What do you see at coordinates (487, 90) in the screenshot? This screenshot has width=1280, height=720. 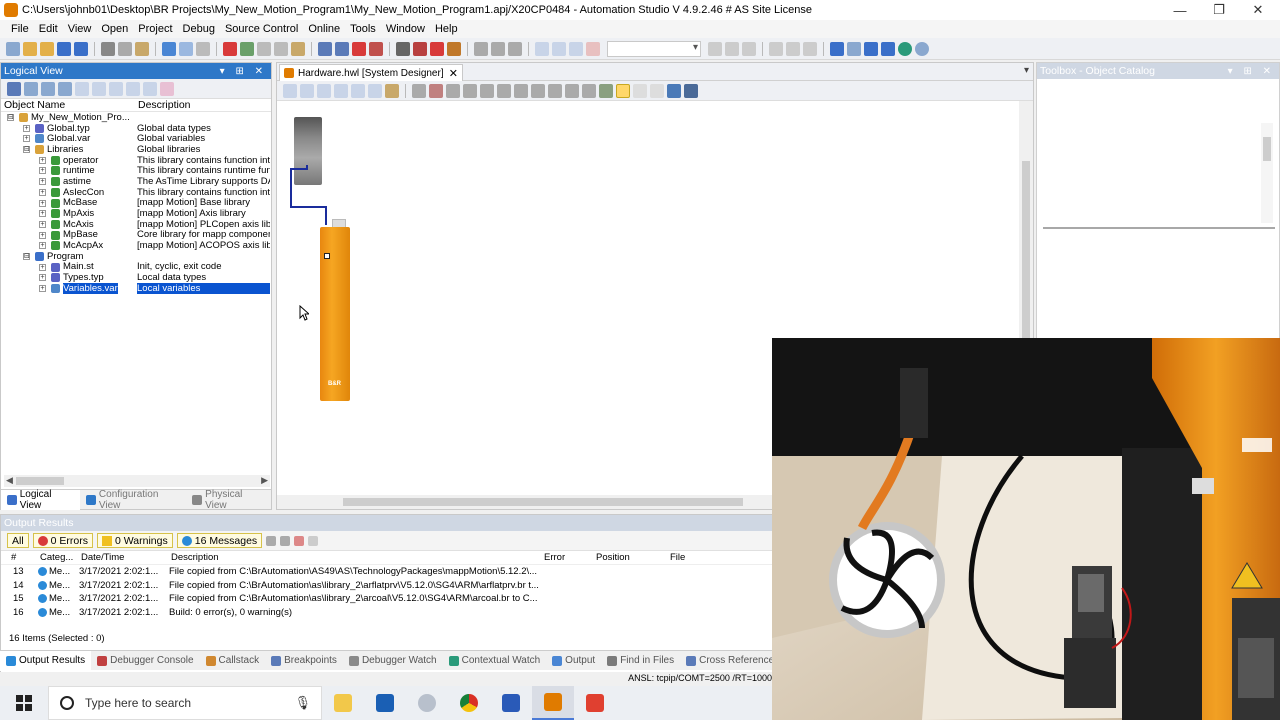 I see `align-right-icon` at bounding box center [487, 90].